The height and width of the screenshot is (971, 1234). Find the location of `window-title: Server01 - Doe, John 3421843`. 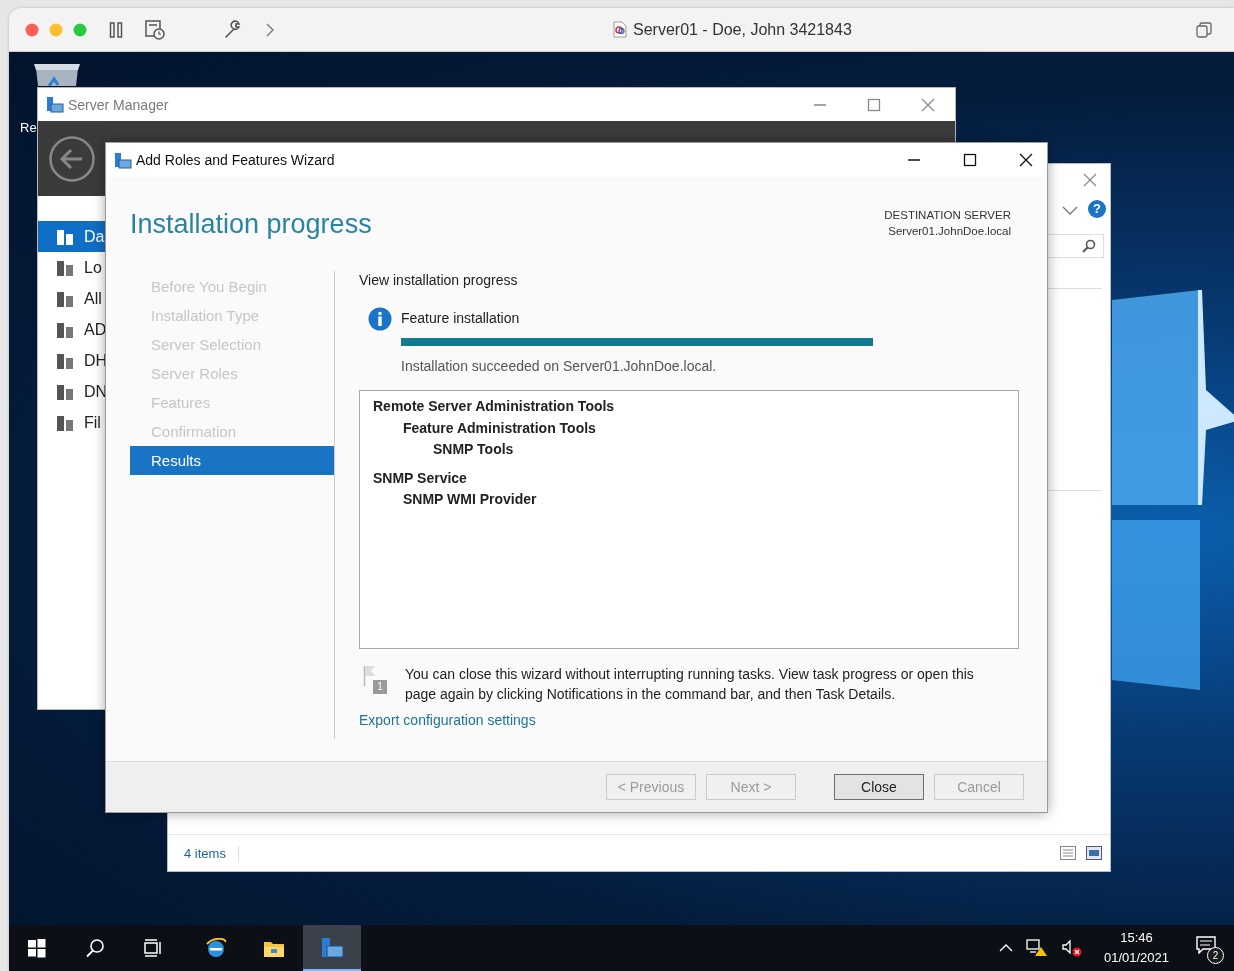

window-title: Server01 - Doe, John 3421843 is located at coordinates (742, 29).